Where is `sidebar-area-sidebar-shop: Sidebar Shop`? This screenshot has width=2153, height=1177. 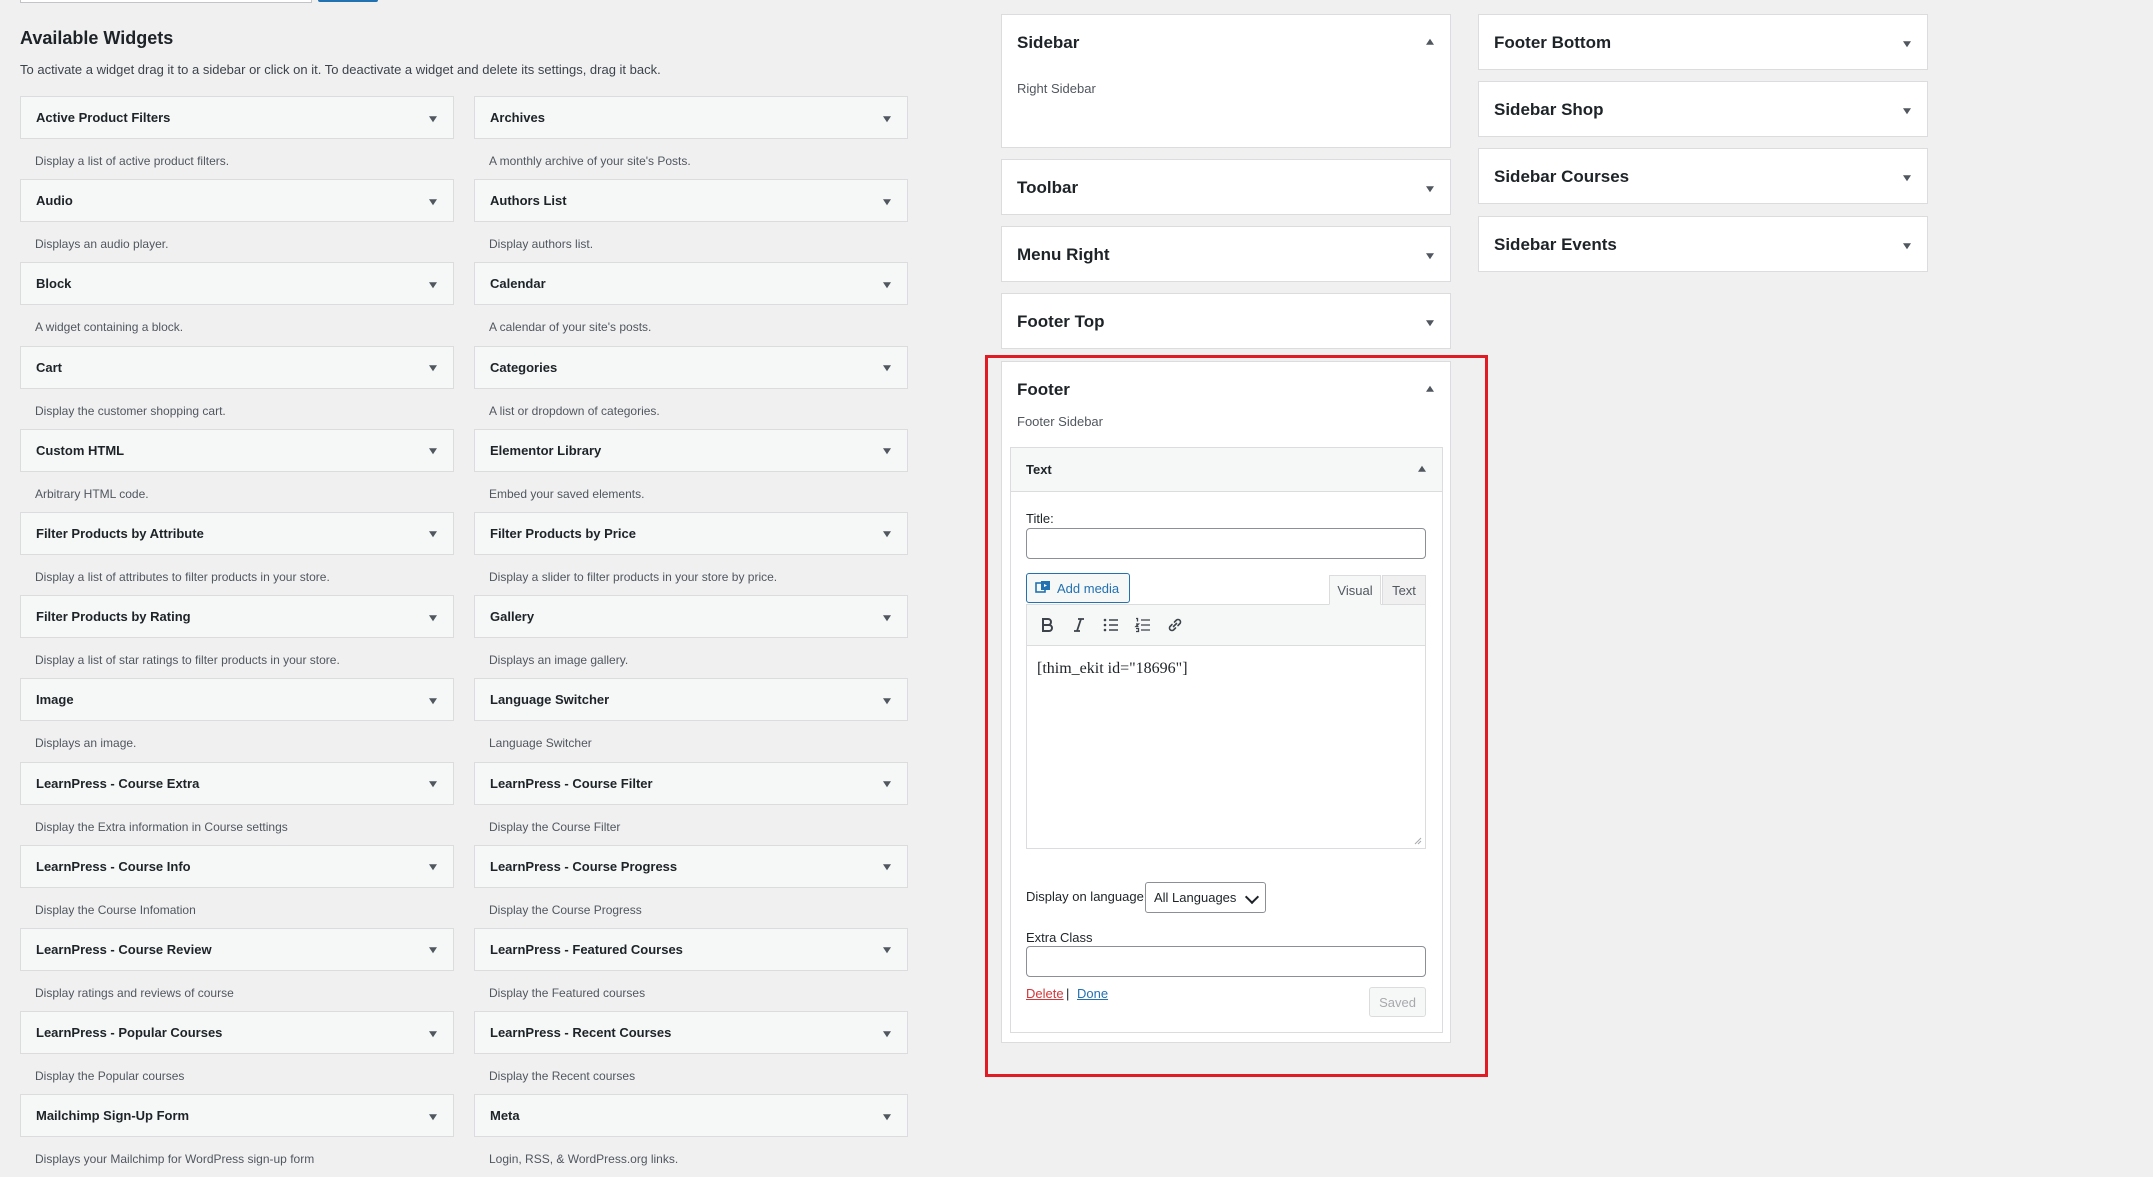
sidebar-area-sidebar-shop: Sidebar Shop is located at coordinates (1703, 109).